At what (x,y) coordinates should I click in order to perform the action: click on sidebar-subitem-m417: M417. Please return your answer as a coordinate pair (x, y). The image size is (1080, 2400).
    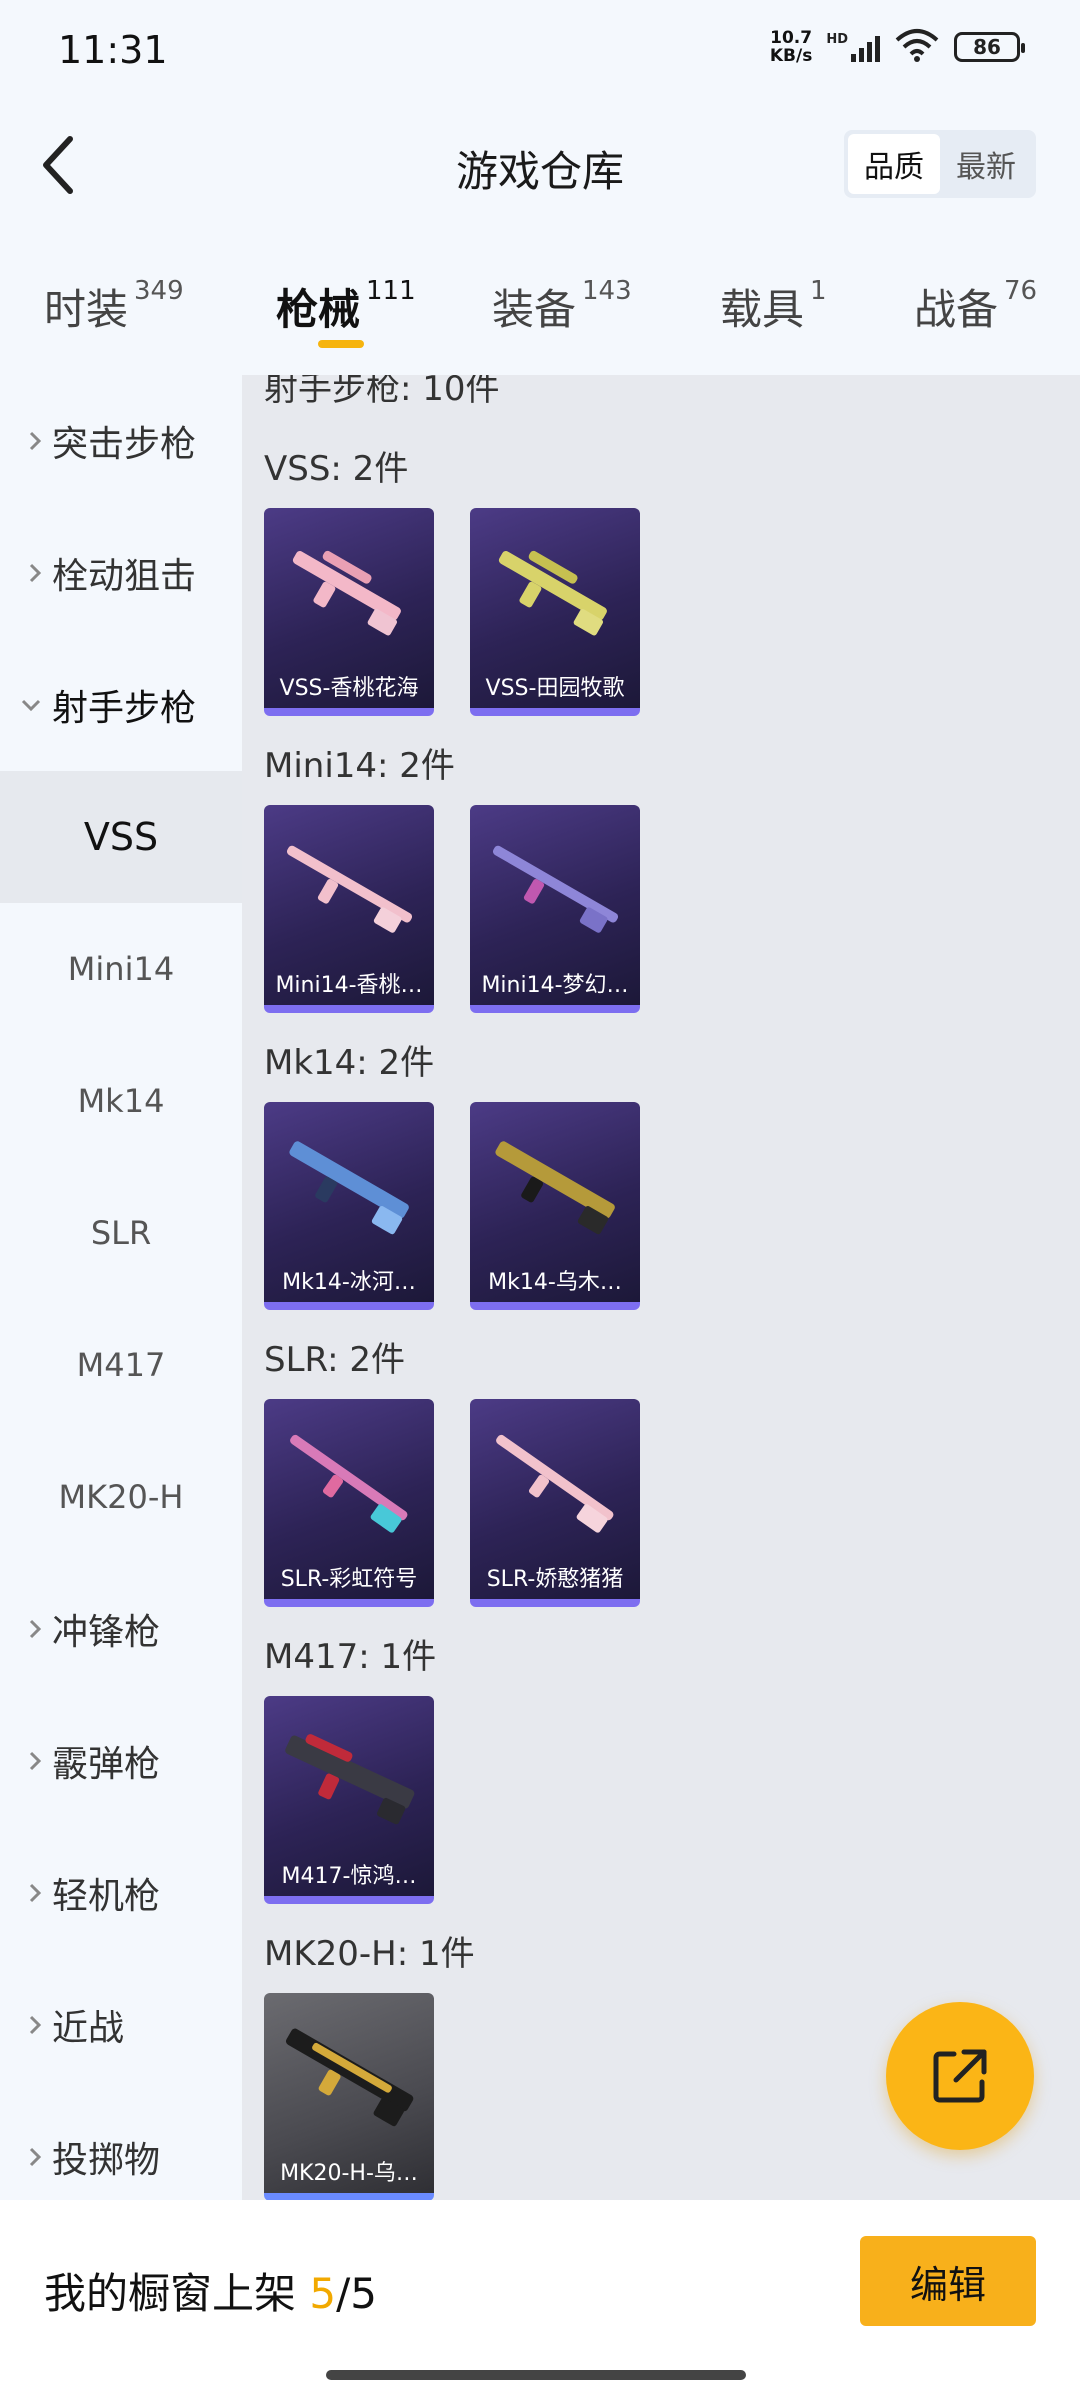
    Looking at the image, I should click on (121, 1365).